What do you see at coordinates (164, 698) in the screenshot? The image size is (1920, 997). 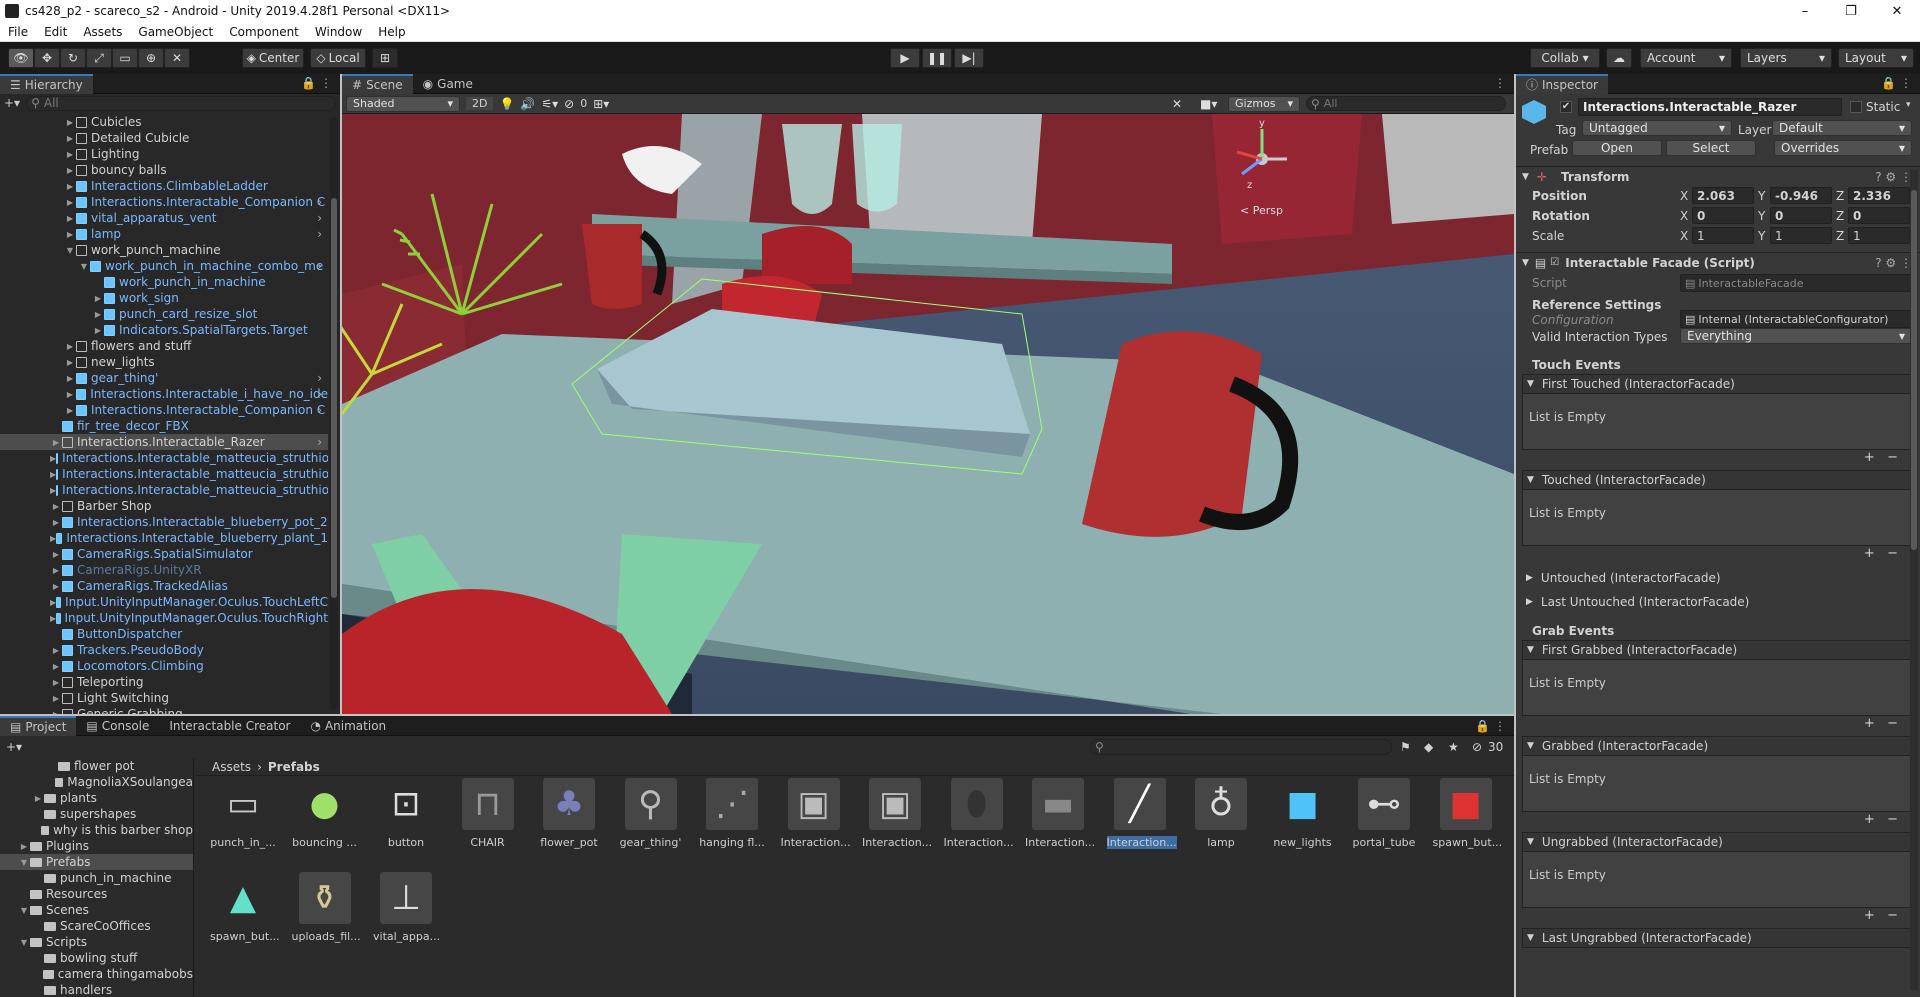 I see `hierarchy-item: ▶ Light Switching` at bounding box center [164, 698].